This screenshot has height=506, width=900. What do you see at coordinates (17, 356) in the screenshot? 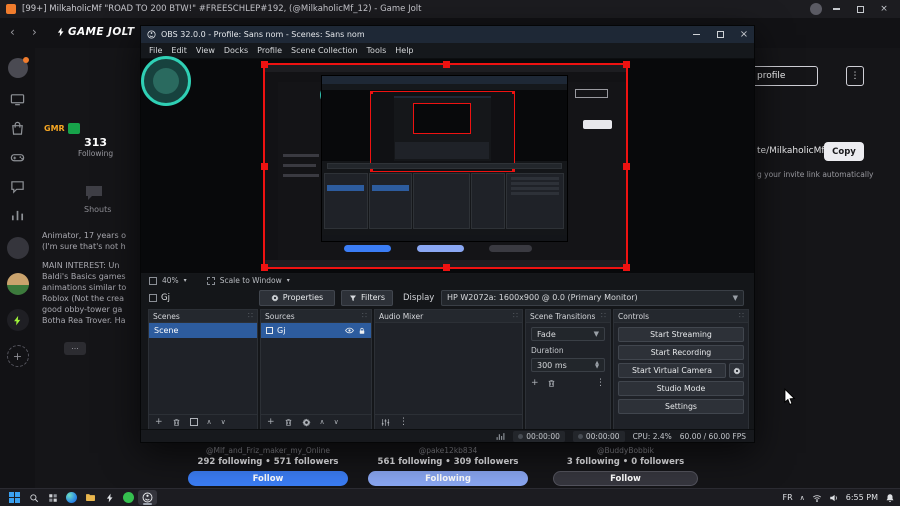
I see `add-community-button: +` at bounding box center [17, 356].